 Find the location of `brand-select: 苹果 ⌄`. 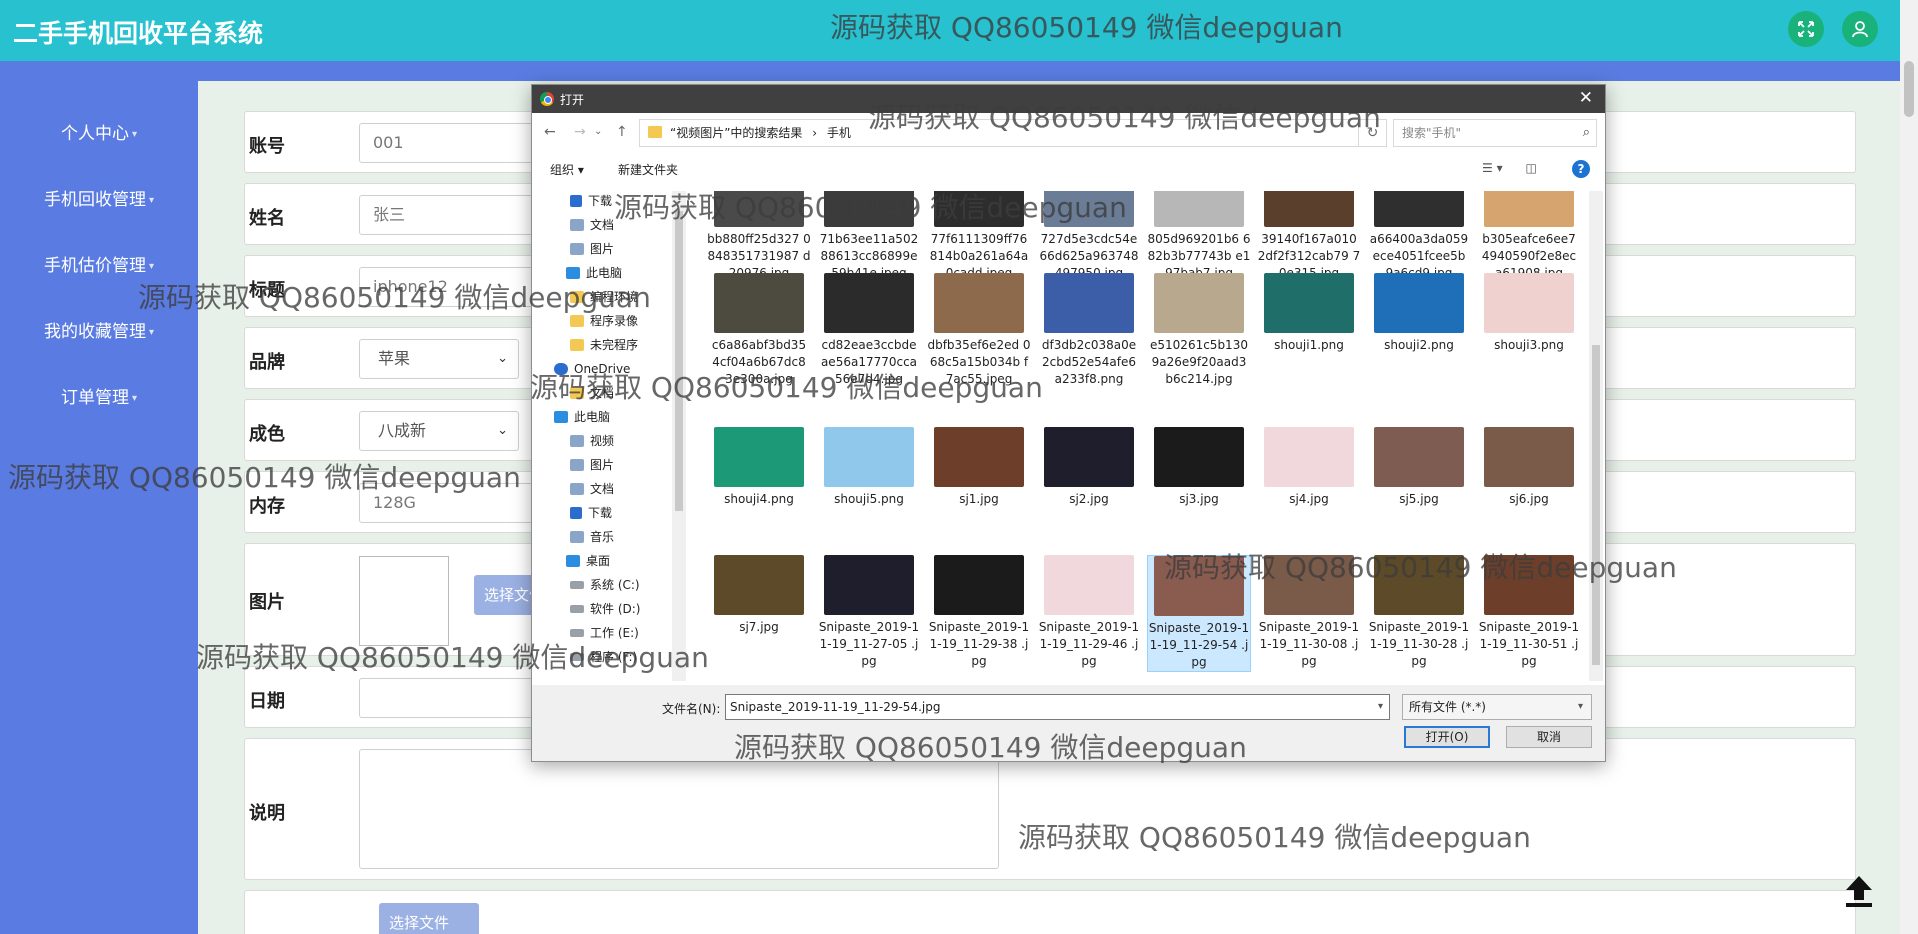

brand-select: 苹果 ⌄ is located at coordinates (439, 359).